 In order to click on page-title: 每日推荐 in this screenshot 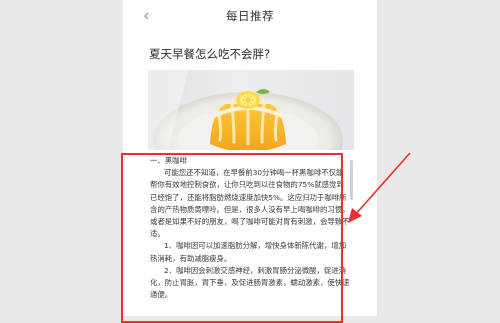, I will do `click(250, 16)`.